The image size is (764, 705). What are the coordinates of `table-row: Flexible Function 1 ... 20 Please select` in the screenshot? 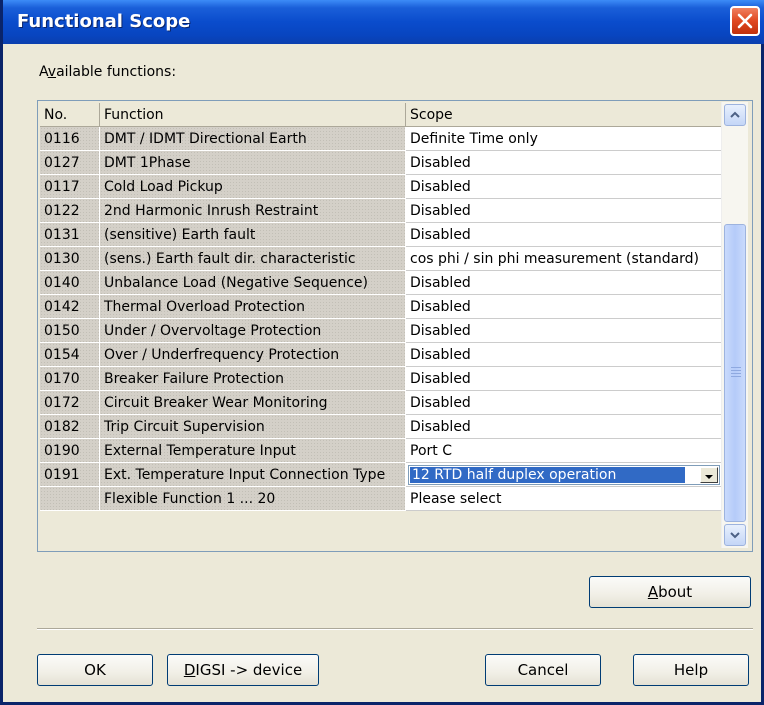 It's located at (382, 499).